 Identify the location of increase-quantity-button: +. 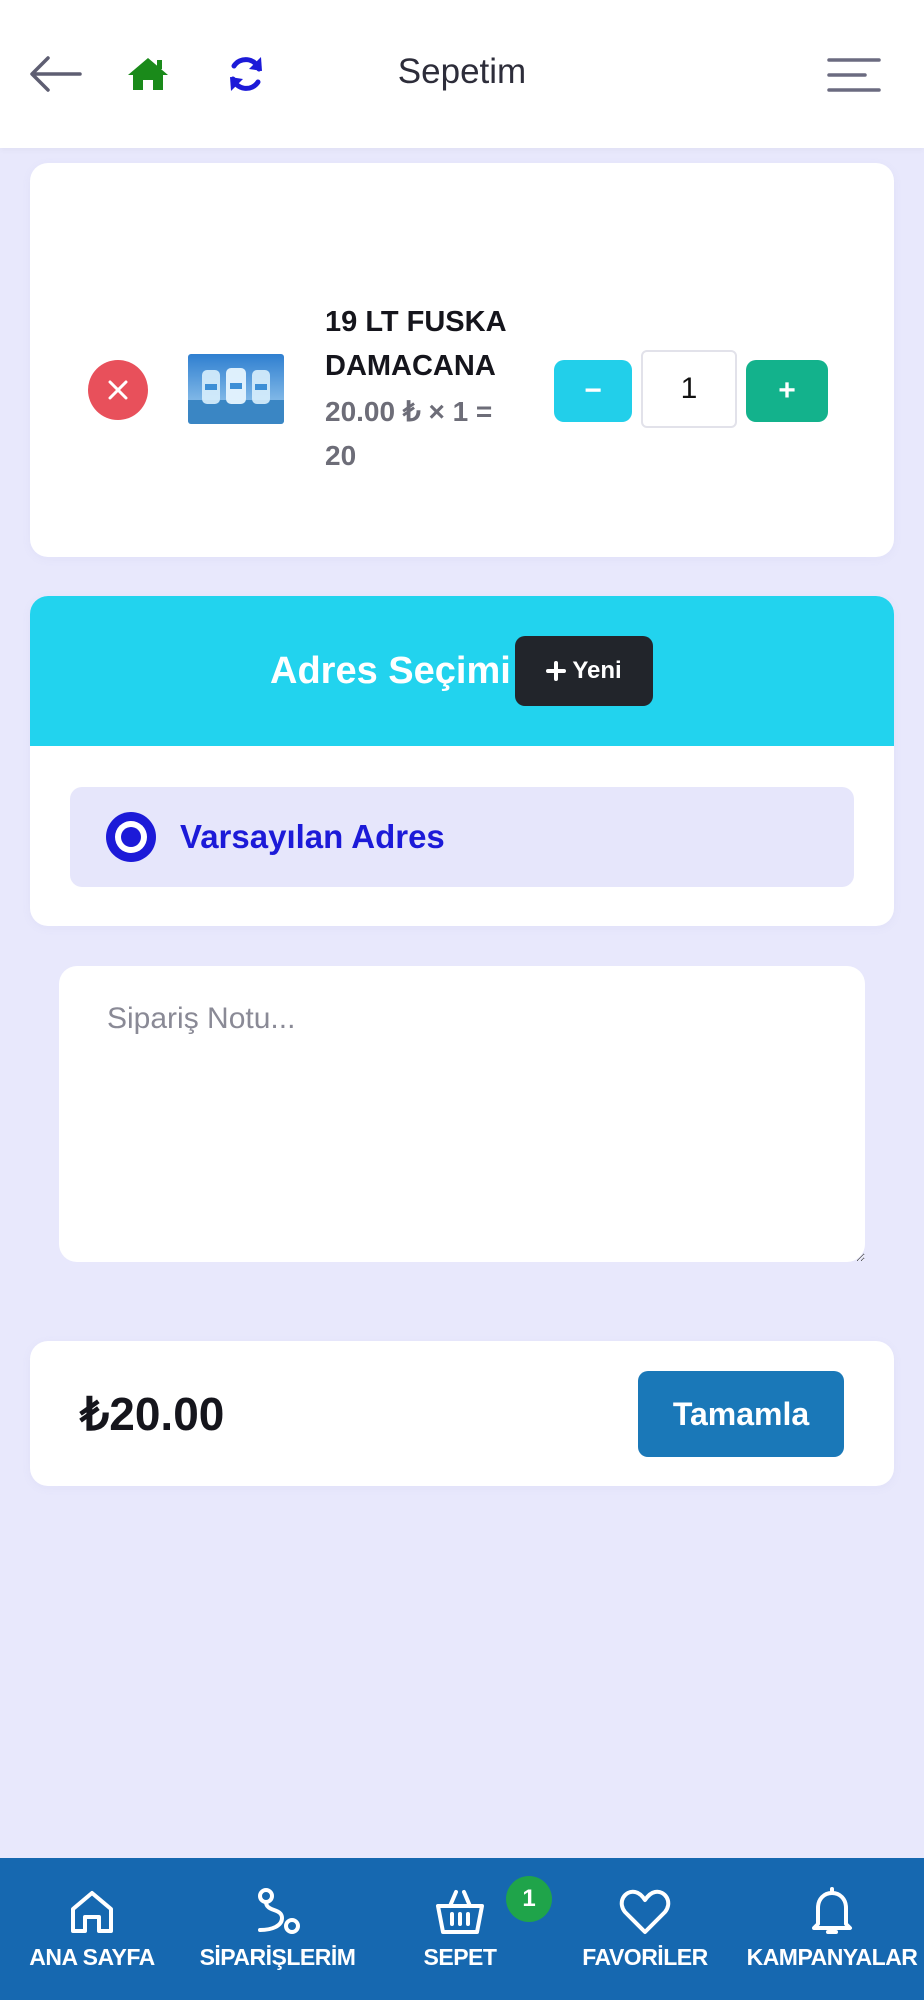
(787, 391).